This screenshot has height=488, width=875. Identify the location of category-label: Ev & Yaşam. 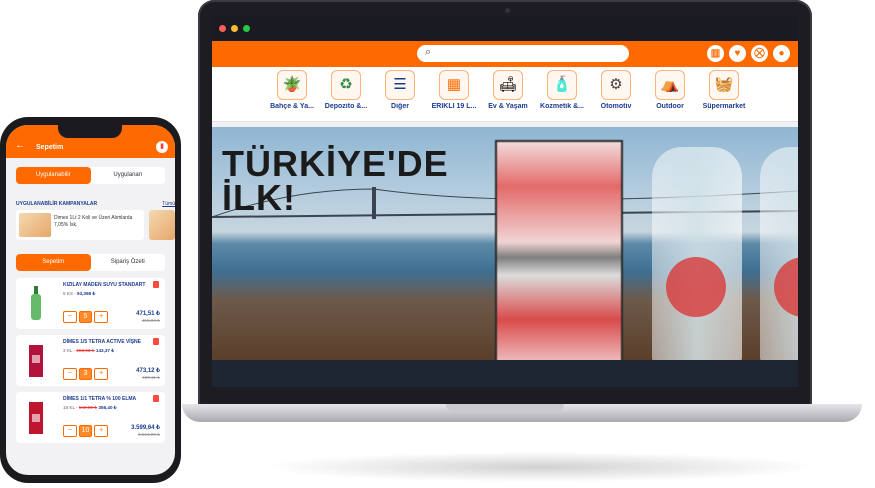
(508, 106).